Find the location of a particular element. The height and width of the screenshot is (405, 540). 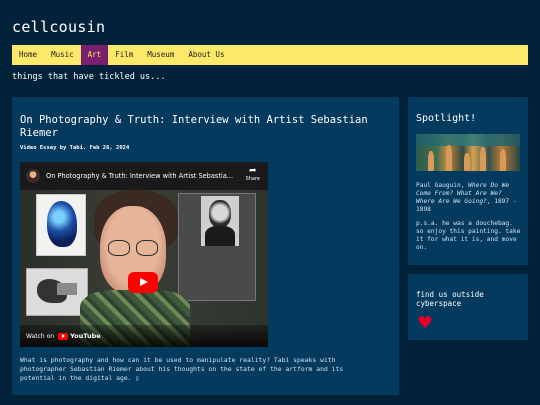

follow-title: find us outside cyberspace is located at coordinates (450, 299).